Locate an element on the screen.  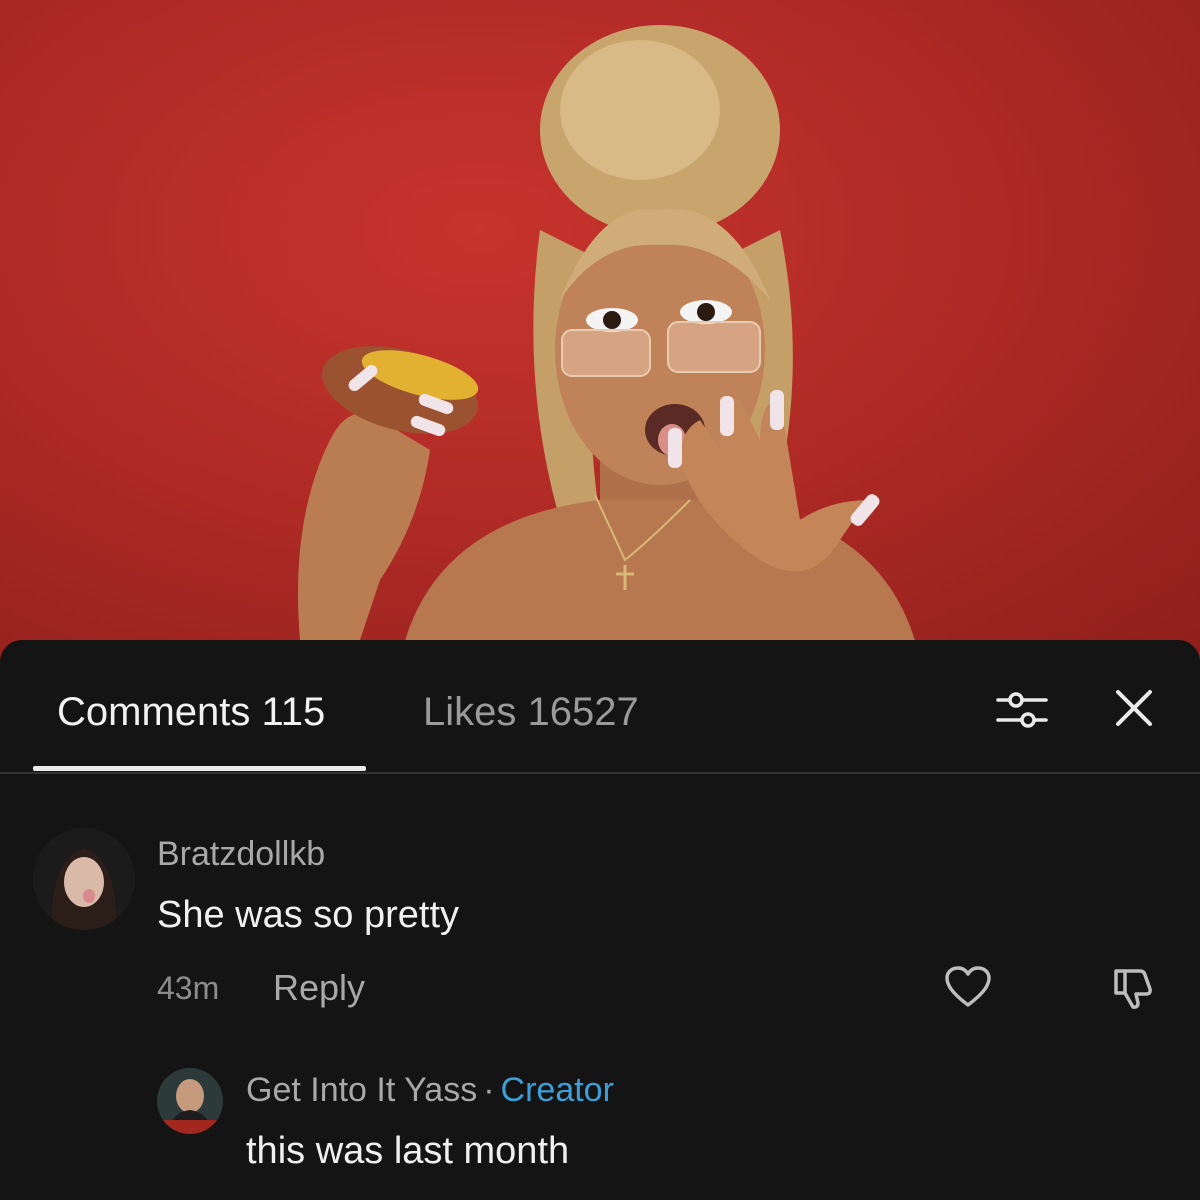
tab-bar: Comments 115 Likes 16527 is located at coordinates (600, 707).